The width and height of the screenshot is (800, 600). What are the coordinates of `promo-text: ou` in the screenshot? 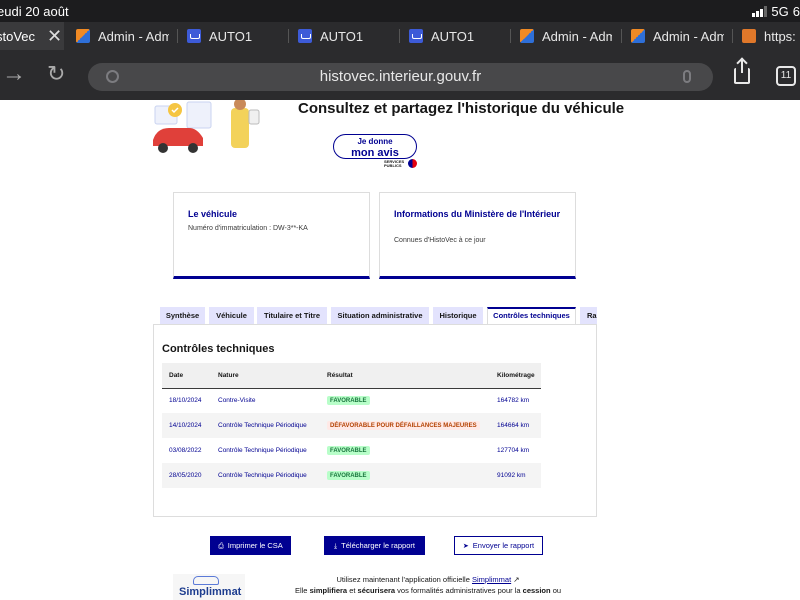 It's located at (557, 590).